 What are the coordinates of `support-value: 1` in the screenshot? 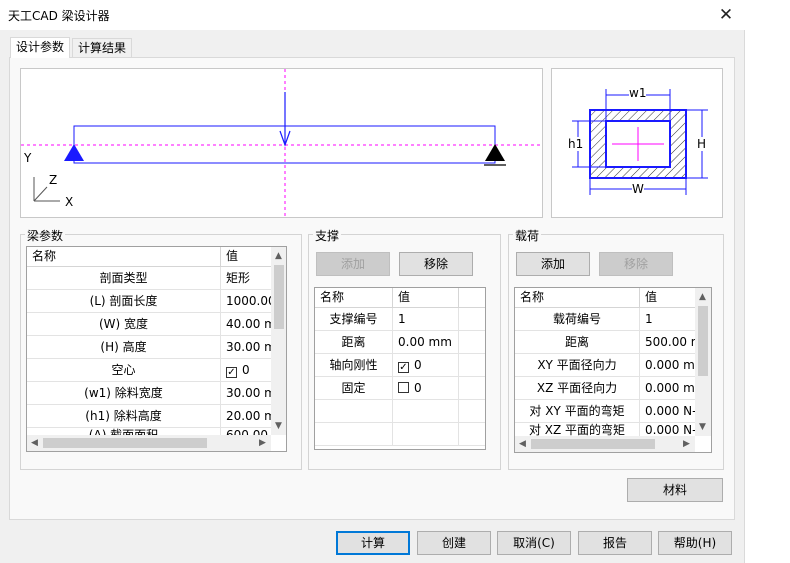 It's located at (426, 319).